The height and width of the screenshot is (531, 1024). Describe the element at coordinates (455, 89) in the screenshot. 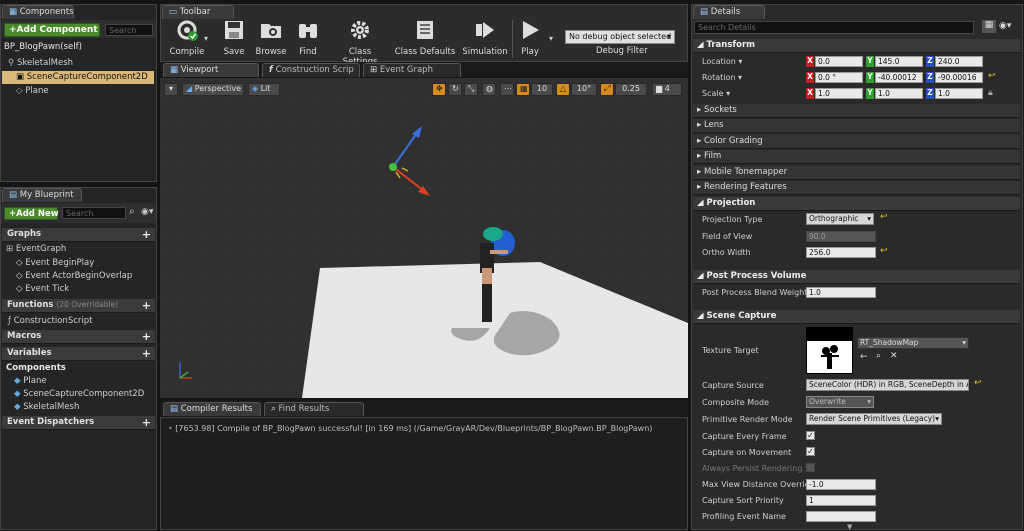

I see `rotate-mode-icon: ↻` at that location.